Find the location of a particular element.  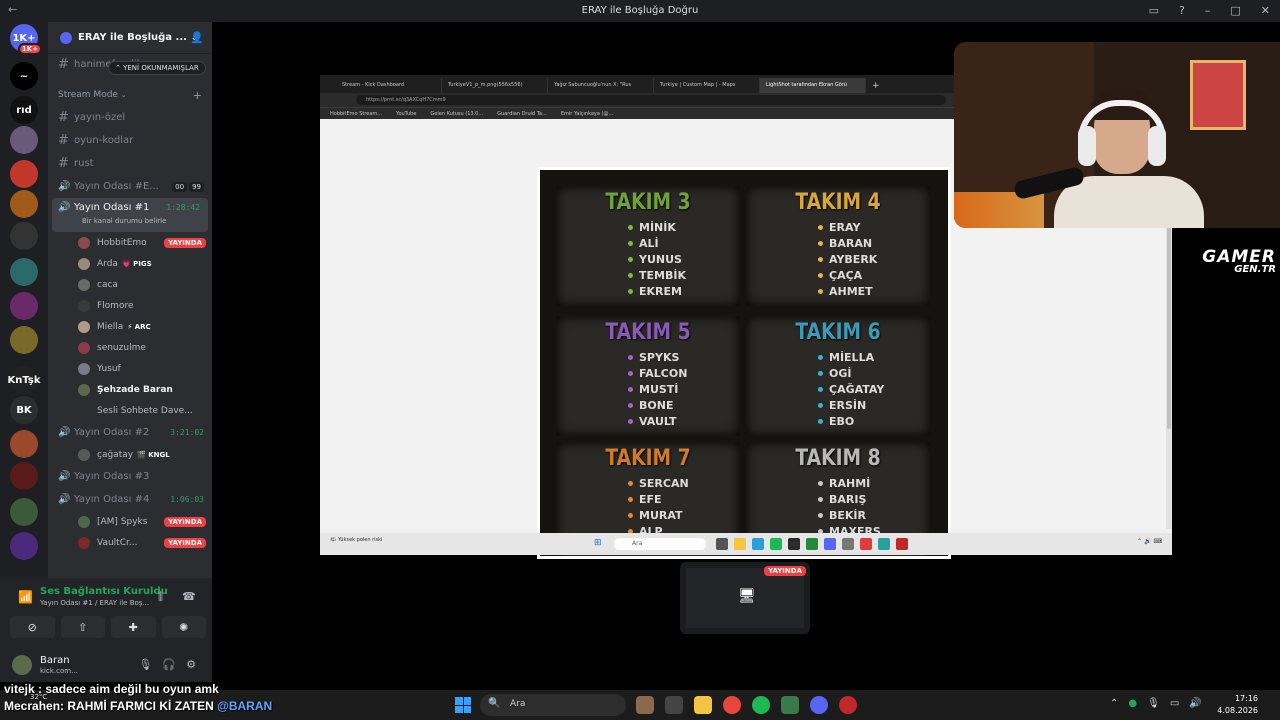

start-button is located at coordinates (463, 705).